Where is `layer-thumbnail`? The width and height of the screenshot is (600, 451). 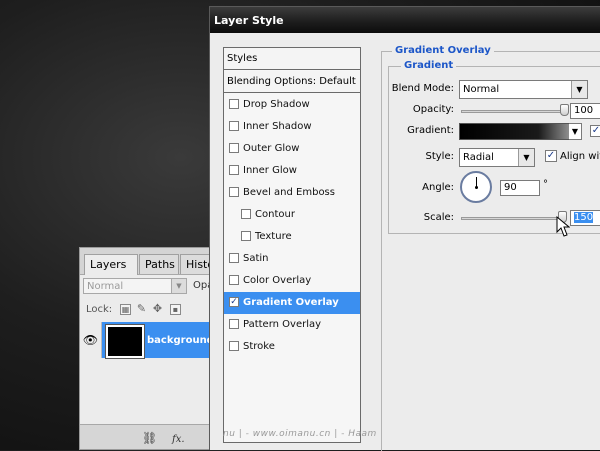
layer-thumbnail is located at coordinates (125, 341).